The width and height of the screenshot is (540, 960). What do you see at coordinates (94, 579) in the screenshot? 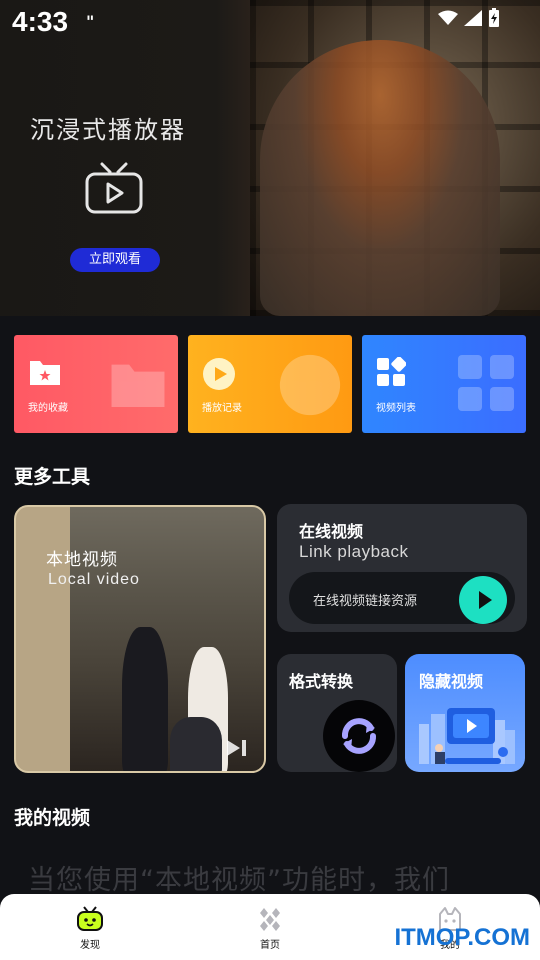
I see `local-video-subtitle: Local video` at bounding box center [94, 579].